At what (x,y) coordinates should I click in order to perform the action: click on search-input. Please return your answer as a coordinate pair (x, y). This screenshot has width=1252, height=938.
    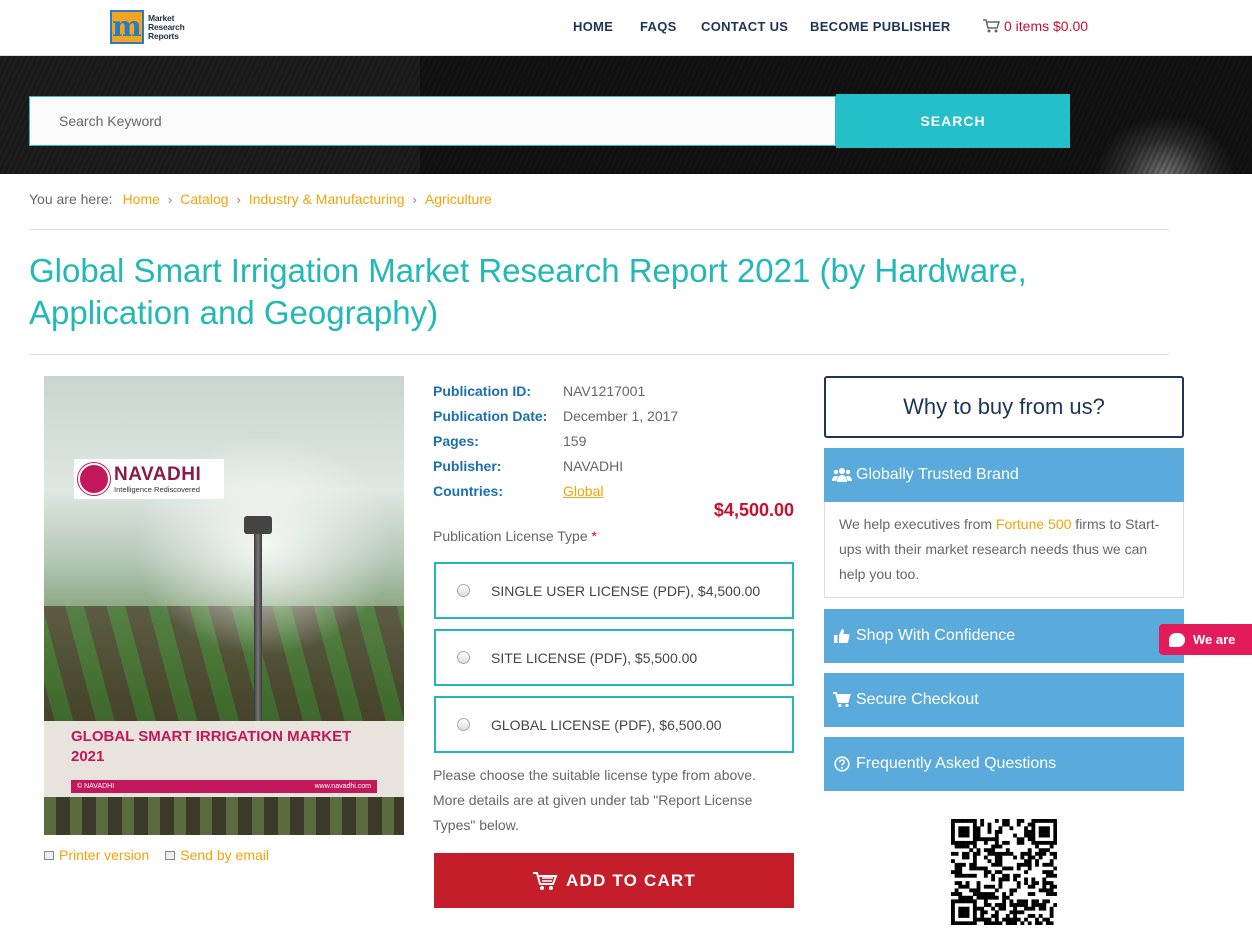
    Looking at the image, I should click on (432, 121).